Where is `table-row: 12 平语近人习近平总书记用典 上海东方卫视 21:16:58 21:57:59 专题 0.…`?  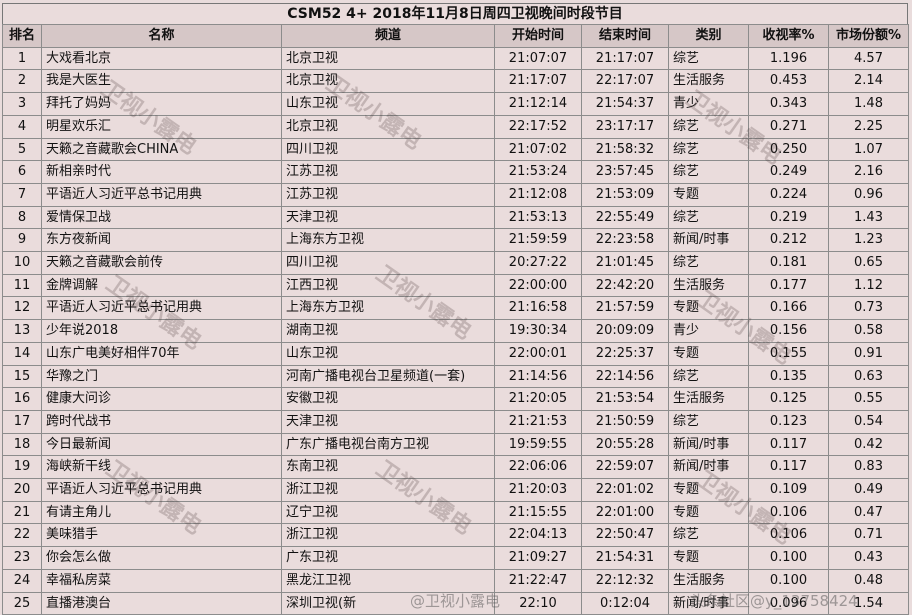
table-row: 12 平语近人习近平总书记用典 上海东方卫视 21:16:58 21:57:59 专题 0.… is located at coordinates (455, 308).